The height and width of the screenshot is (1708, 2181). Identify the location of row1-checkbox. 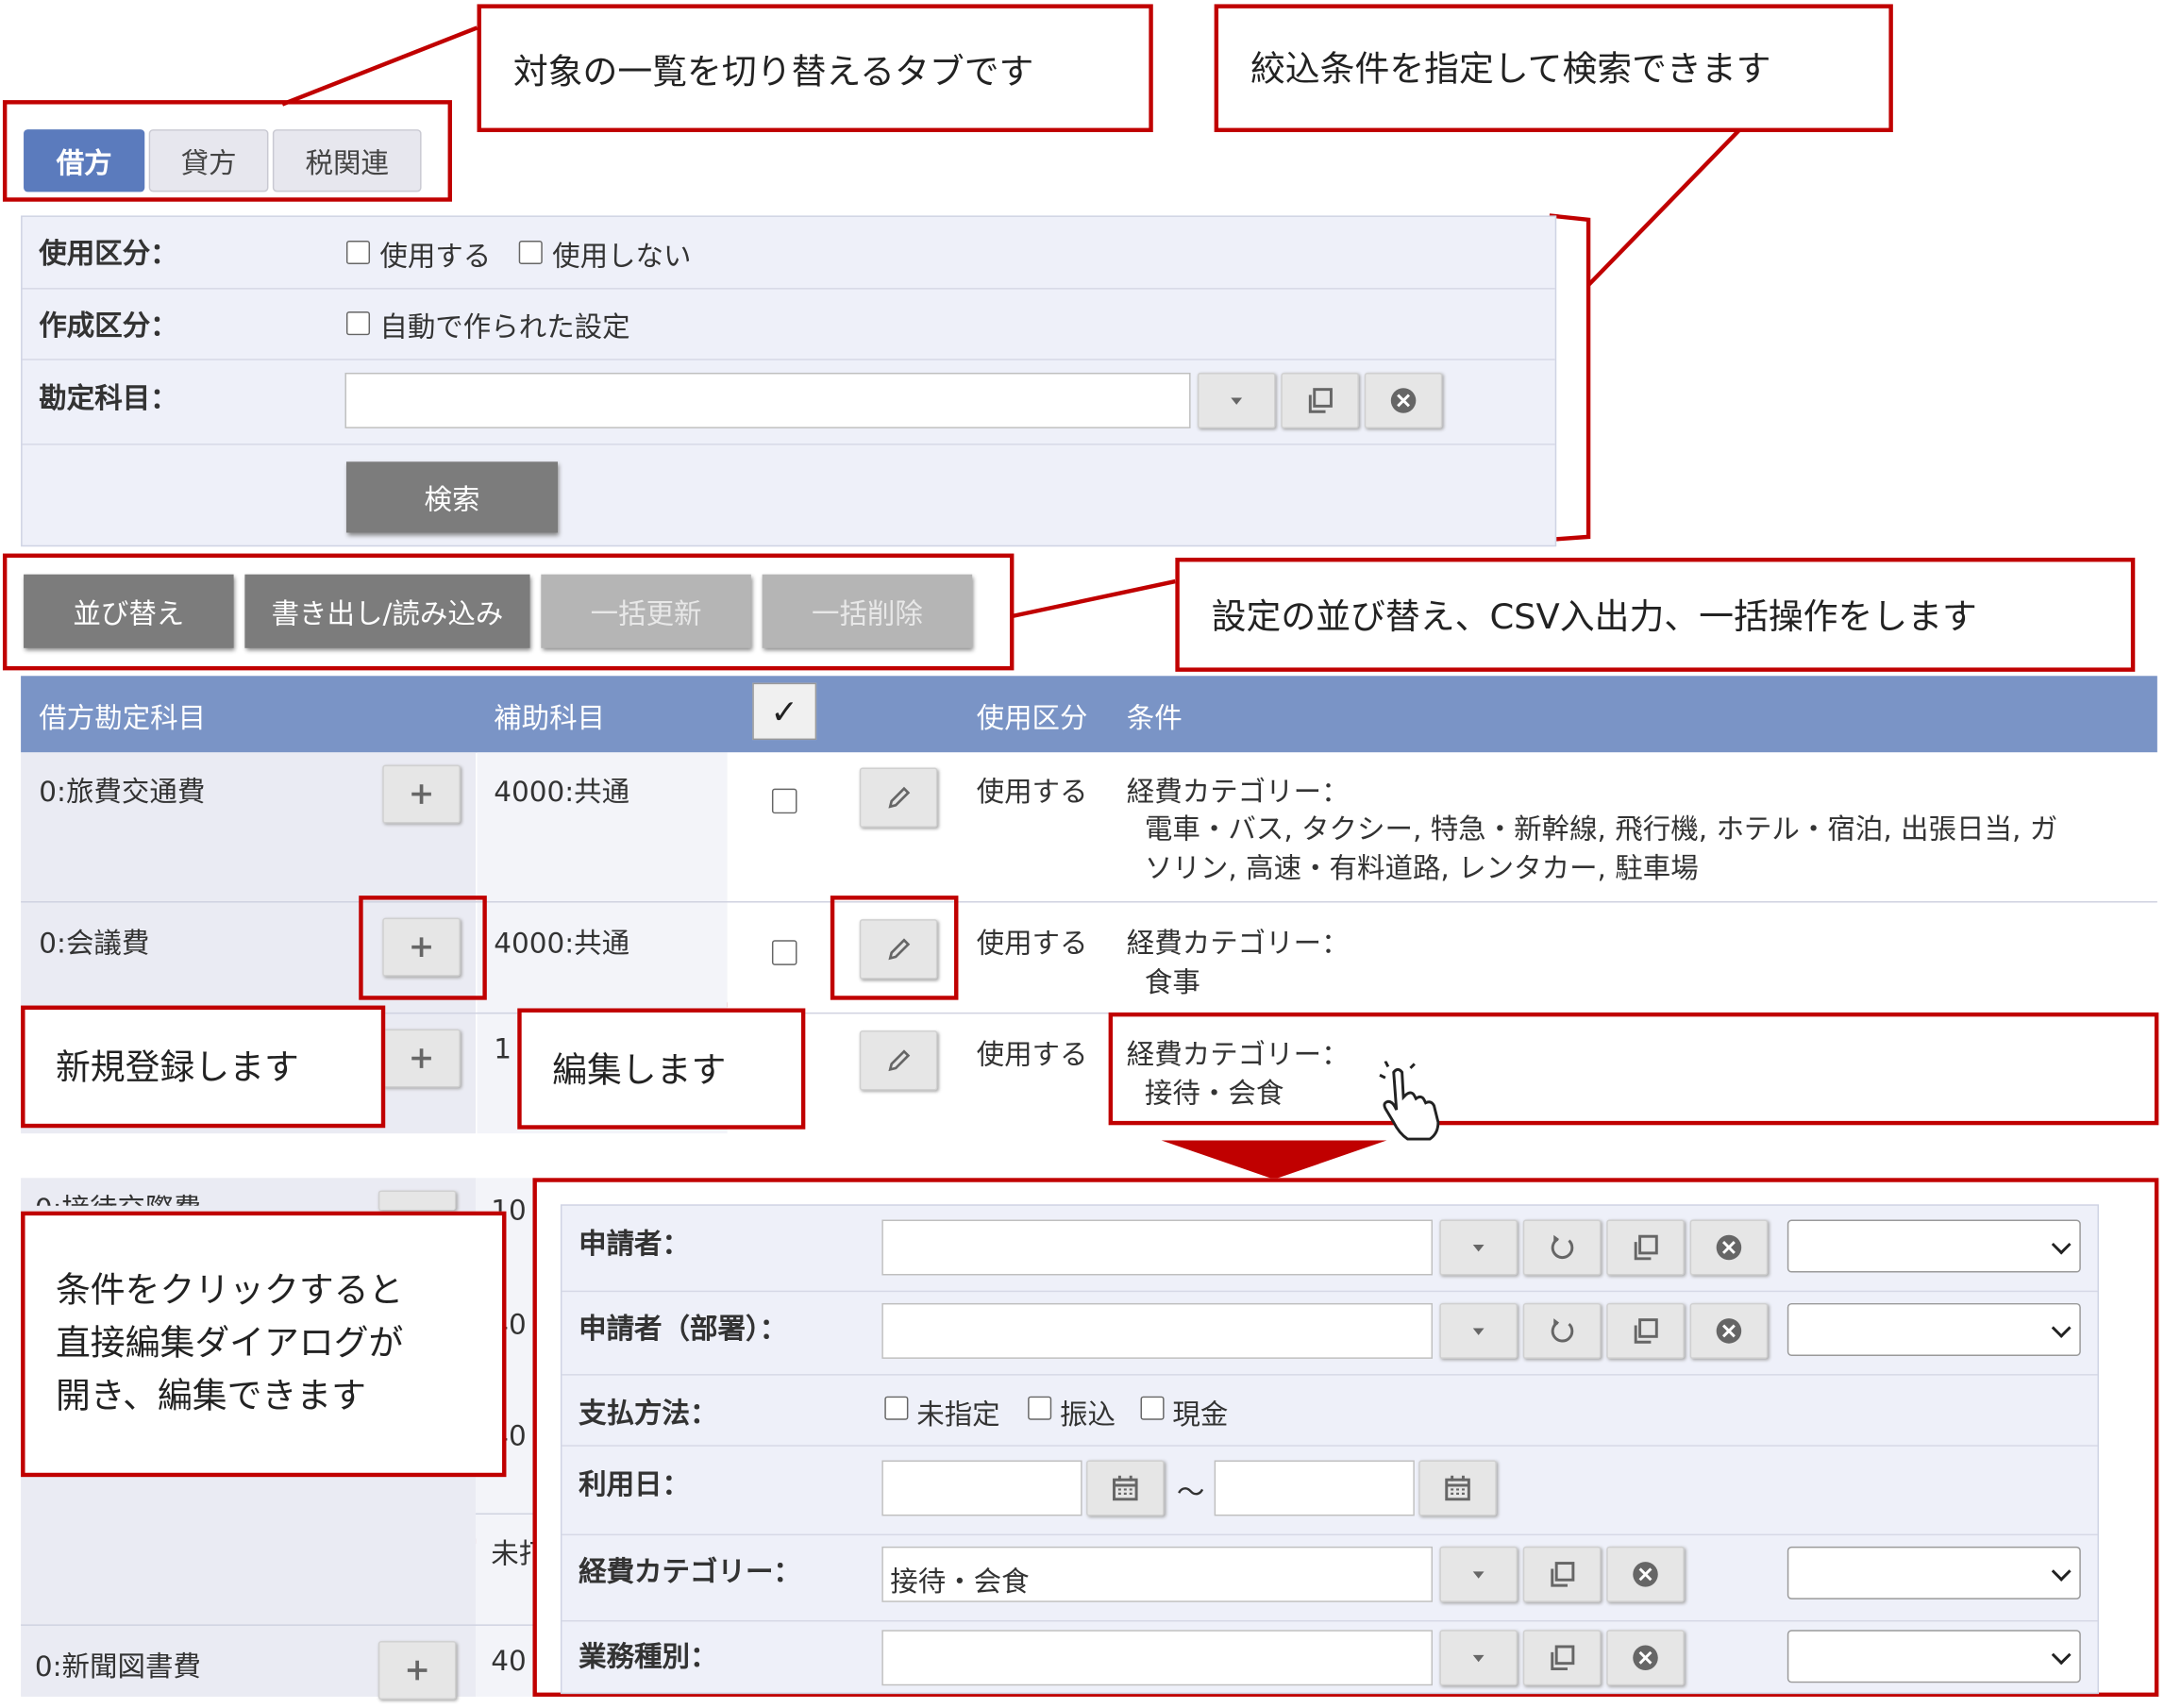
(784, 801).